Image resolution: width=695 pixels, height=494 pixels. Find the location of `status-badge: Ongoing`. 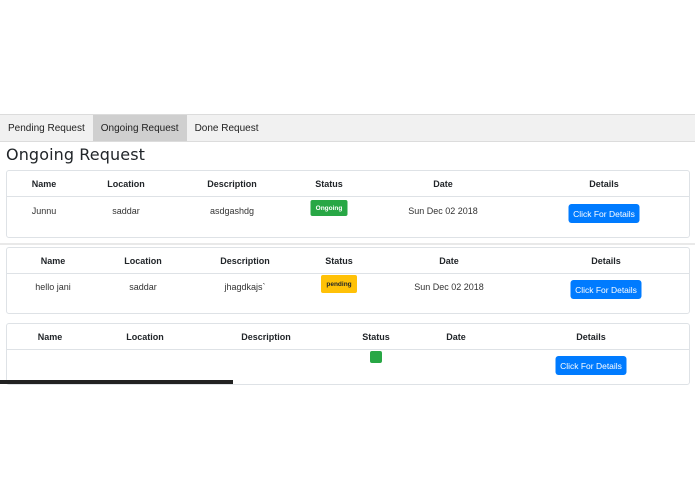

status-badge: Ongoing is located at coordinates (329, 208).